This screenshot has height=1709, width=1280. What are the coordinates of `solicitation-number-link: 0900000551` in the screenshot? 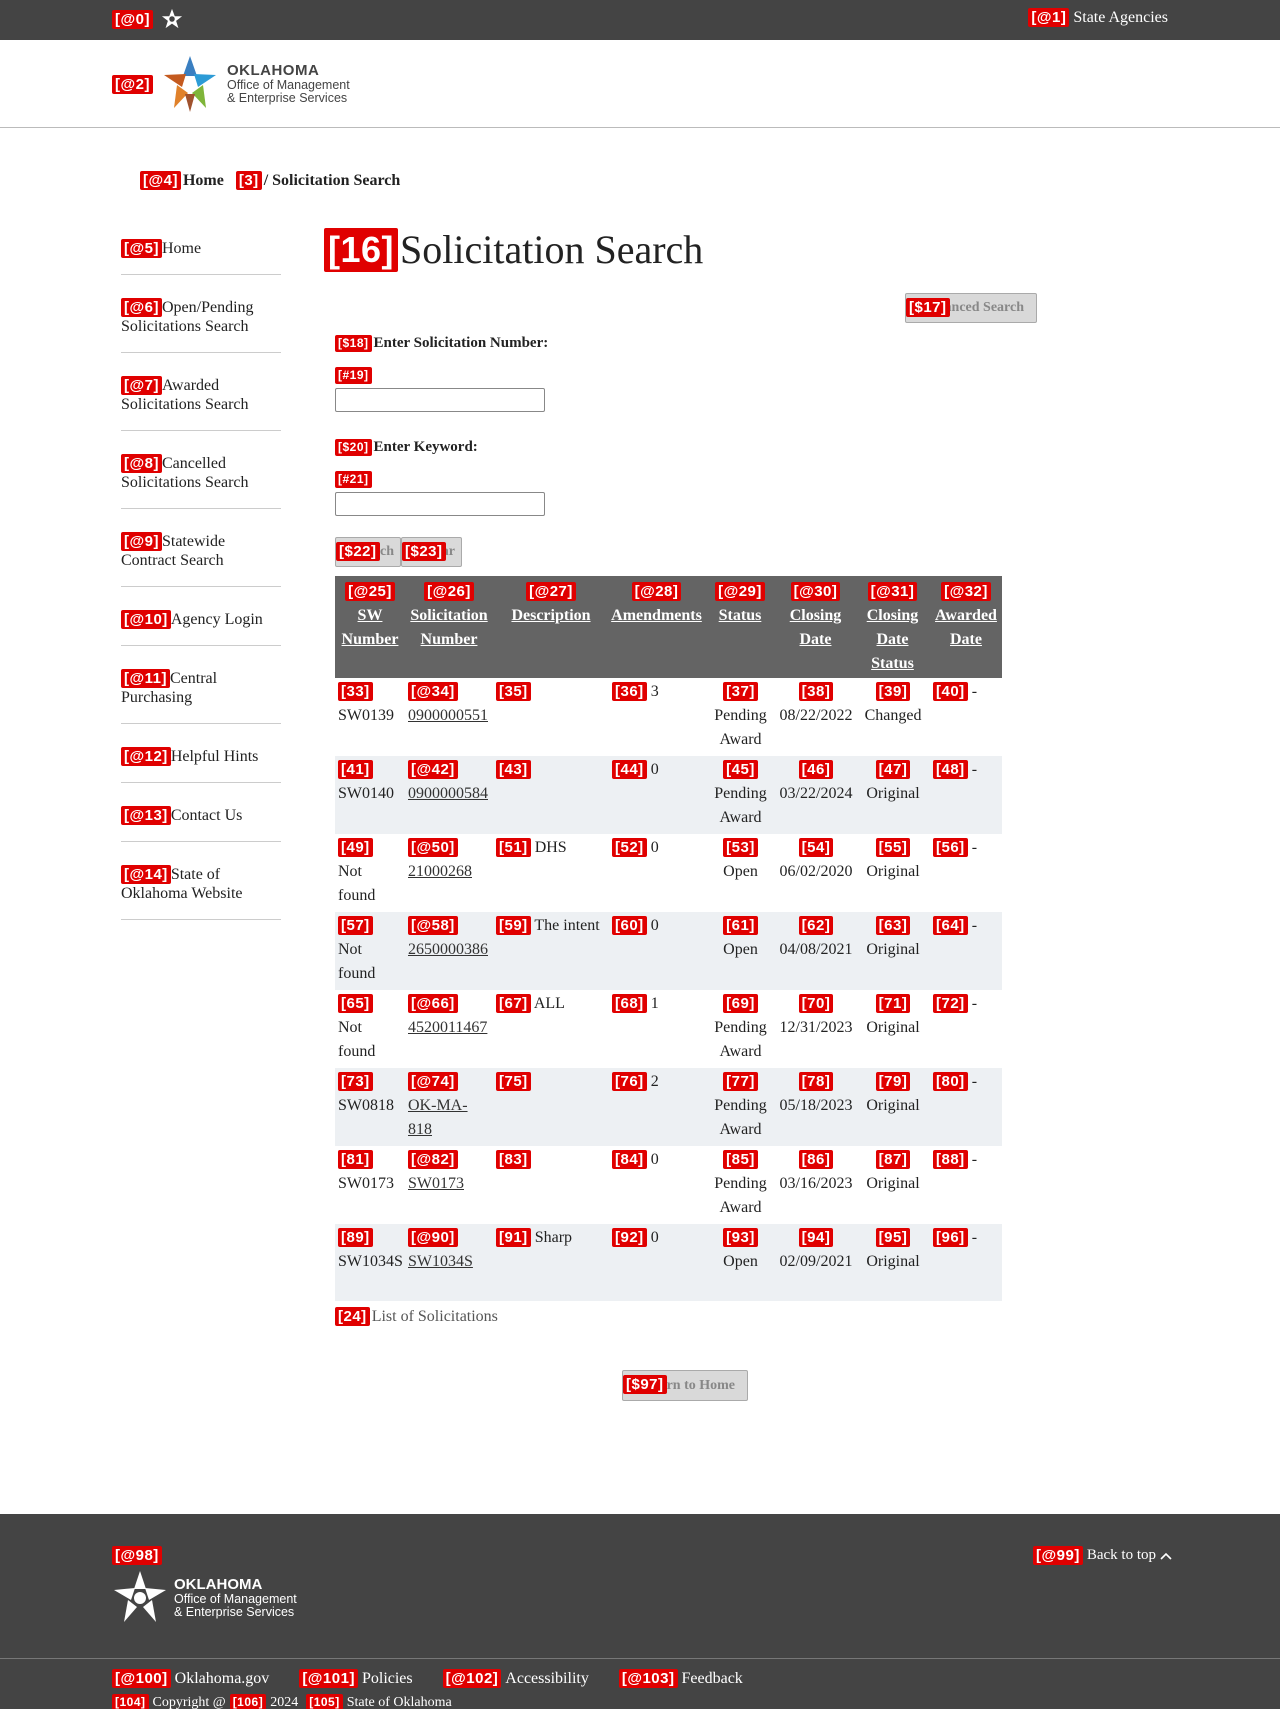 It's located at (448, 715).